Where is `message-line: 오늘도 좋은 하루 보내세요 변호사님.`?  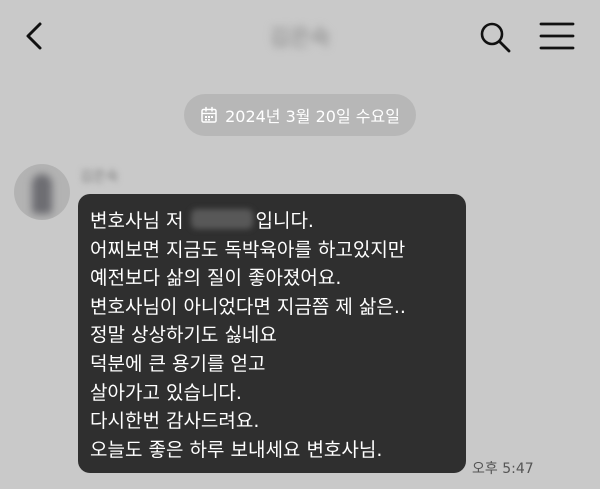
message-line: 오늘도 좋은 하루 보내세요 변호사님. is located at coordinates (236, 449).